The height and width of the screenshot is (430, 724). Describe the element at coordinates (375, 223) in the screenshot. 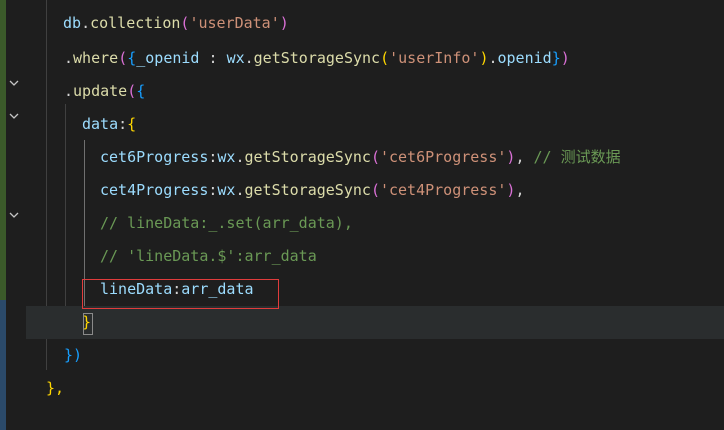

I see `code-line: // lineData:_.set(arr_data),` at that location.